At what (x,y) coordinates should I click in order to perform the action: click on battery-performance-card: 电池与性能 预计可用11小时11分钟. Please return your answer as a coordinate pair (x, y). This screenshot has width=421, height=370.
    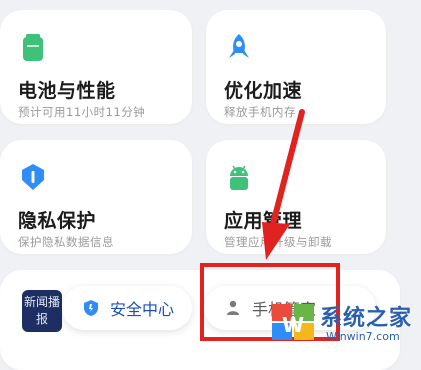
    Looking at the image, I should click on (96, 67).